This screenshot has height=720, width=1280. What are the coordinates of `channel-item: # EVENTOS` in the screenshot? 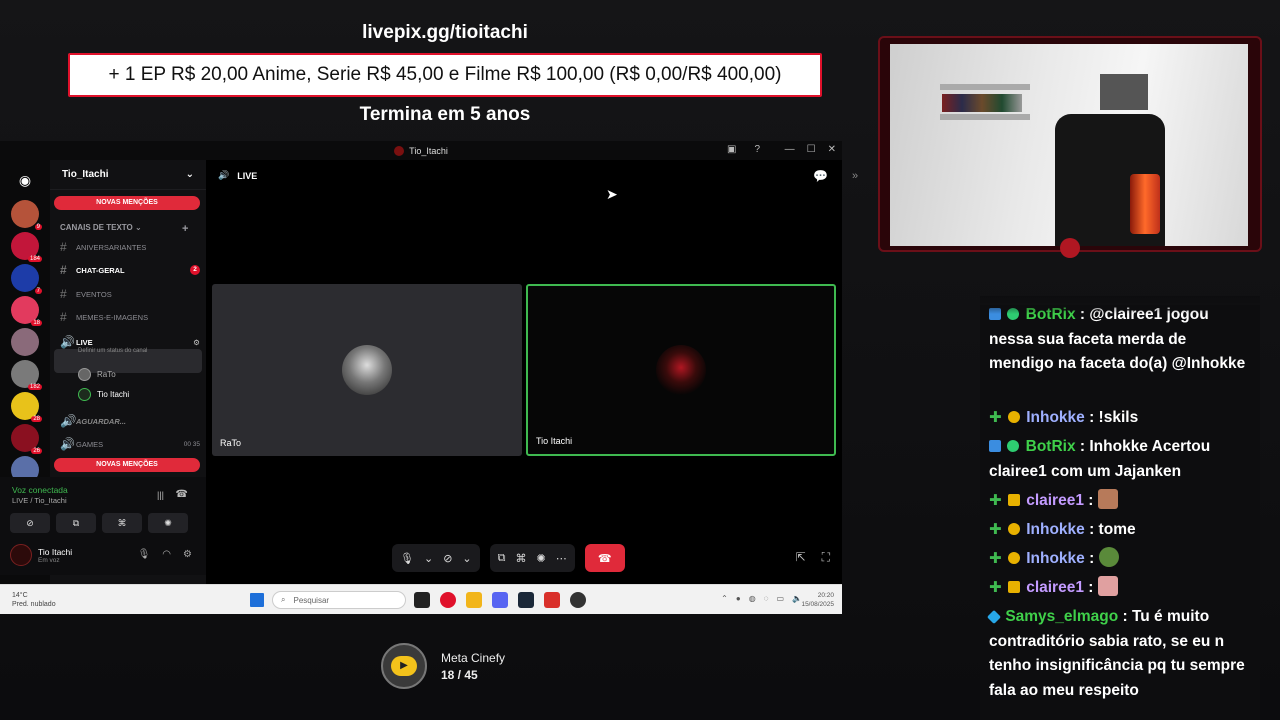 It's located at (130, 294).